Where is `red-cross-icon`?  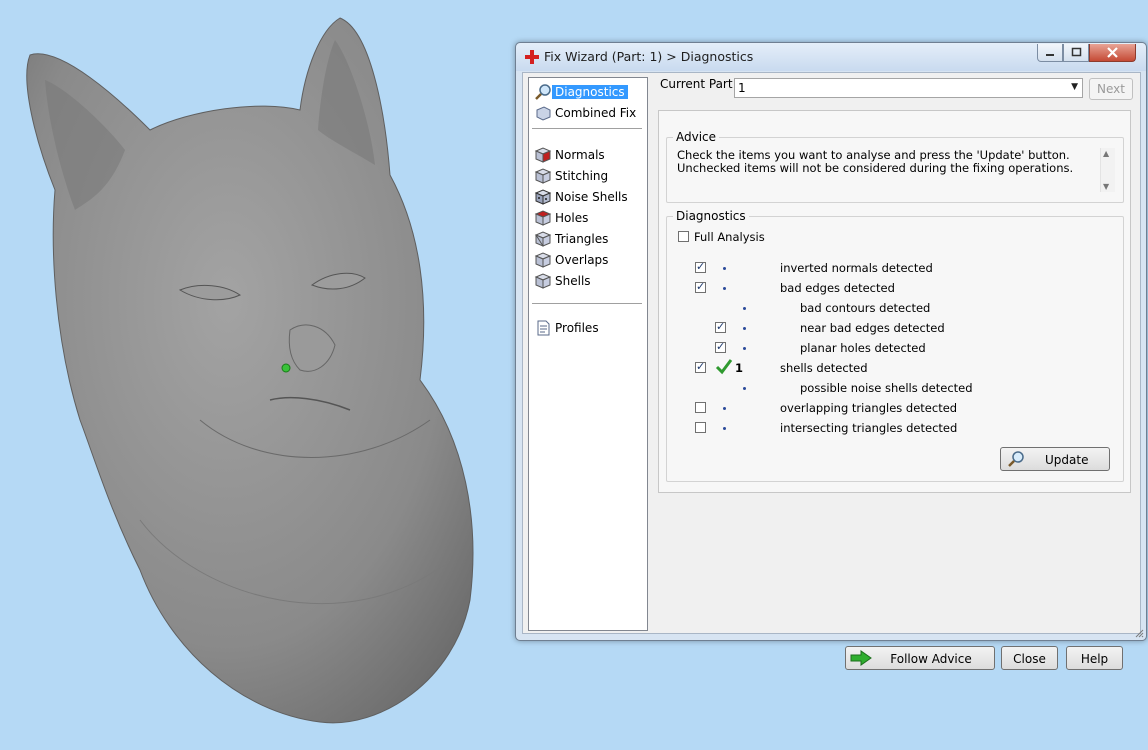
red-cross-icon is located at coordinates (532, 57).